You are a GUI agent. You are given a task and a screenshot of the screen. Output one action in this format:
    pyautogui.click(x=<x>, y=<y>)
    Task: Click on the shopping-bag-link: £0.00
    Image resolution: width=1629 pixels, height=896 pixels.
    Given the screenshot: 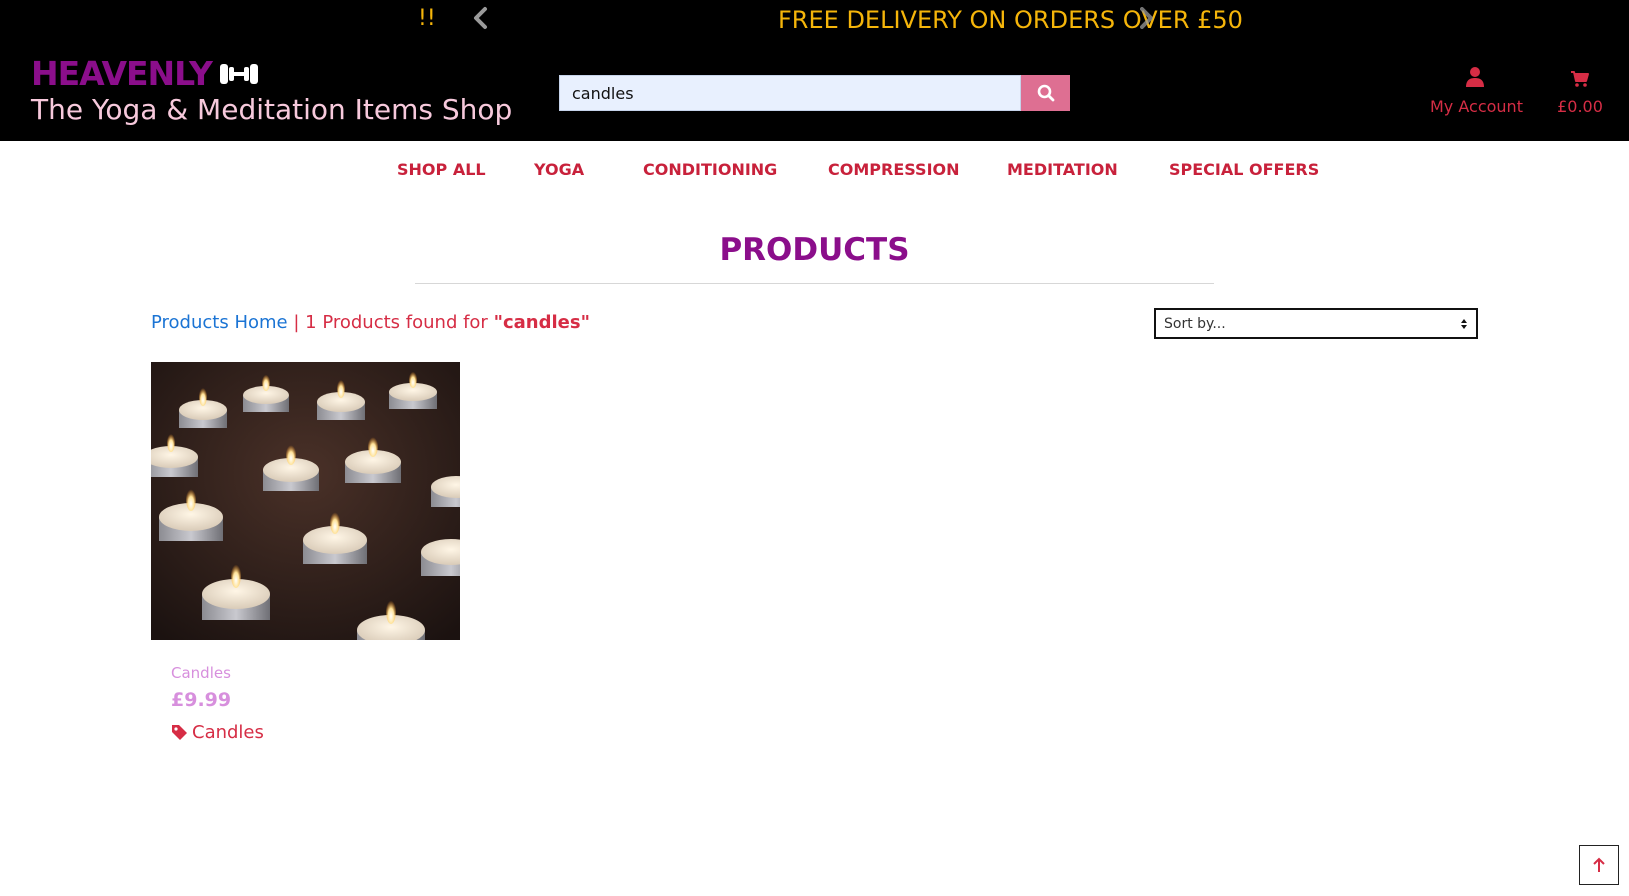 What is the action you would take?
    pyautogui.click(x=1580, y=93)
    